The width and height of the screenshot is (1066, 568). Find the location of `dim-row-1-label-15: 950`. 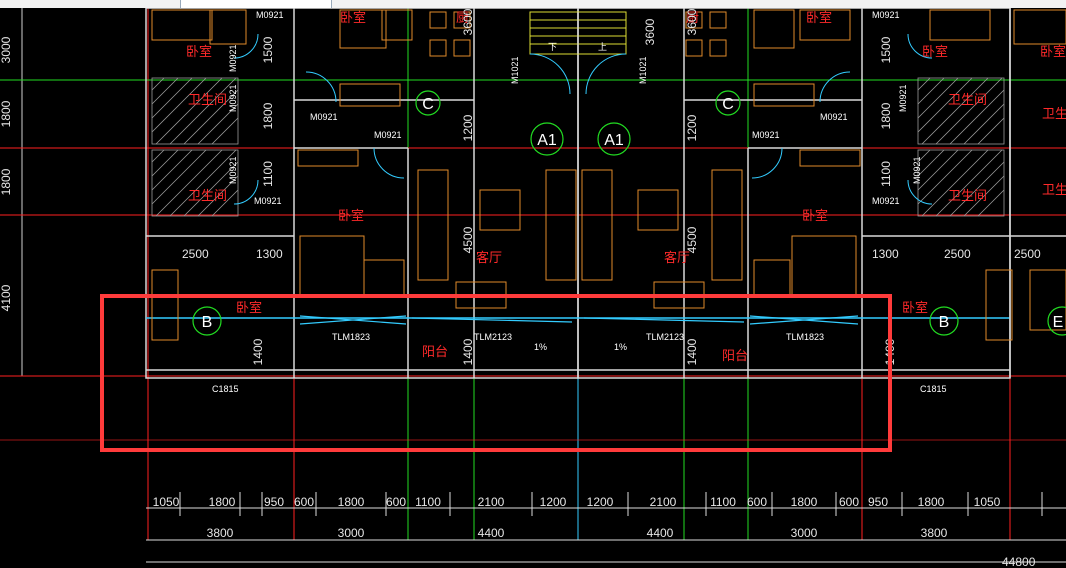

dim-row-1-label-15: 950 is located at coordinates (878, 502).